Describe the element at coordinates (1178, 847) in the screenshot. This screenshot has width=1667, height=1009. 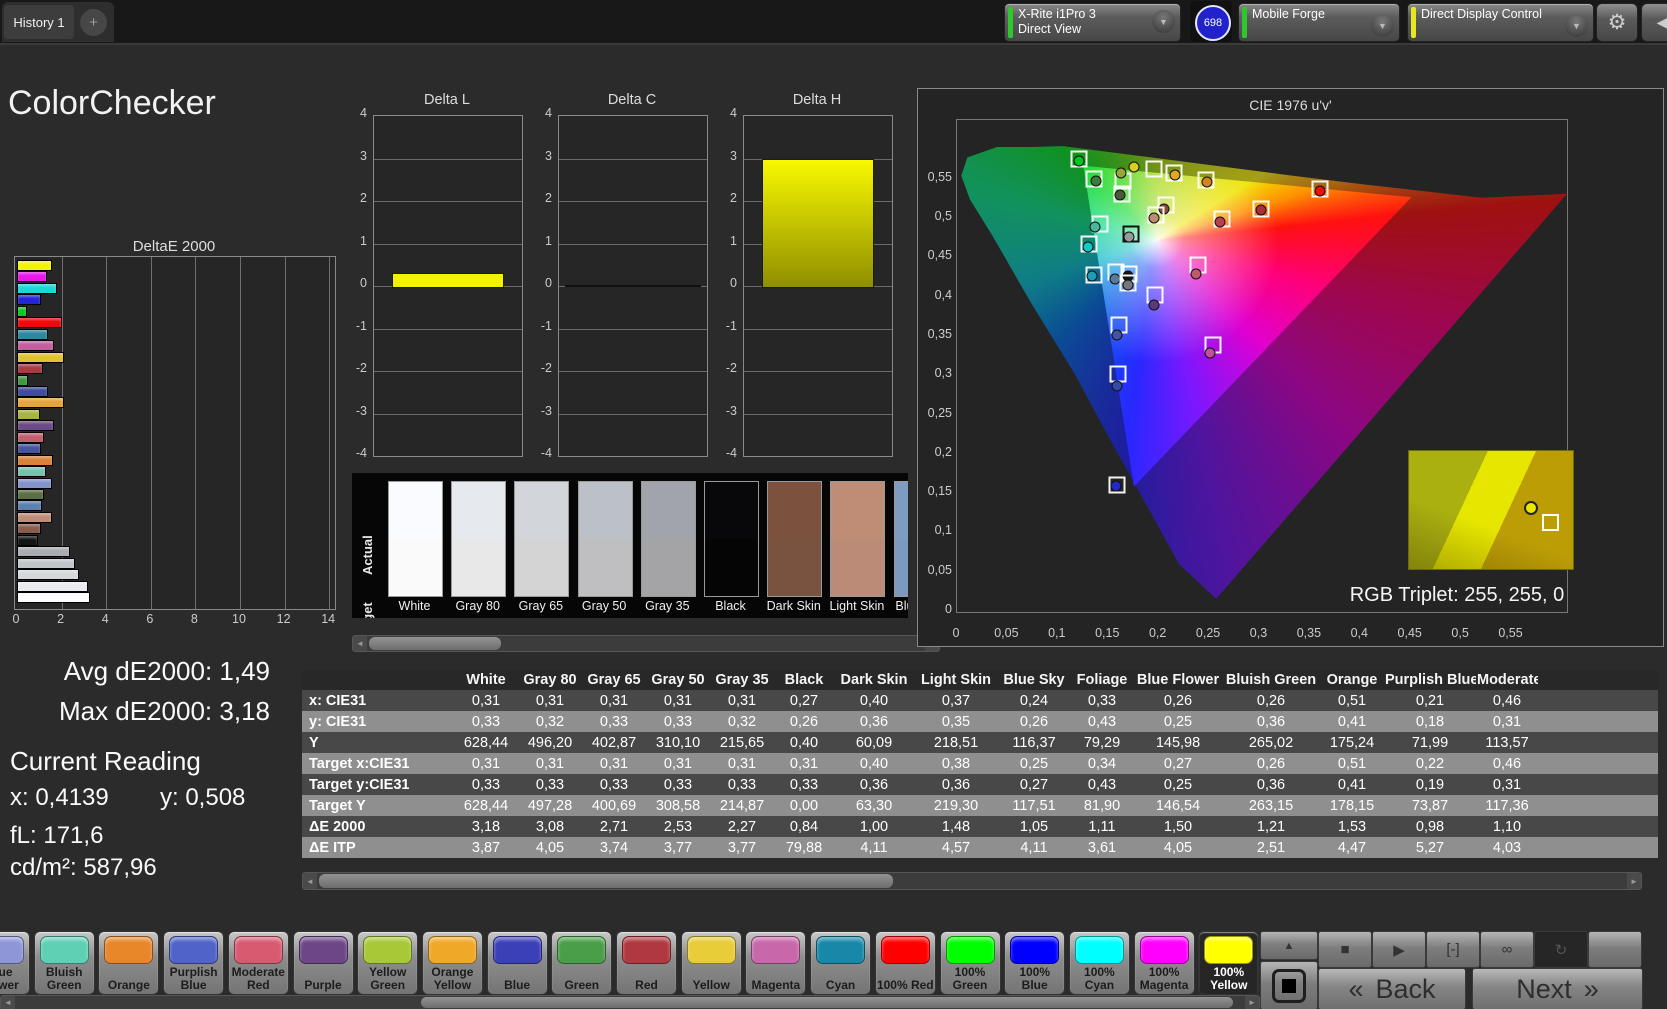
I see `table-cell: 4,05` at that location.